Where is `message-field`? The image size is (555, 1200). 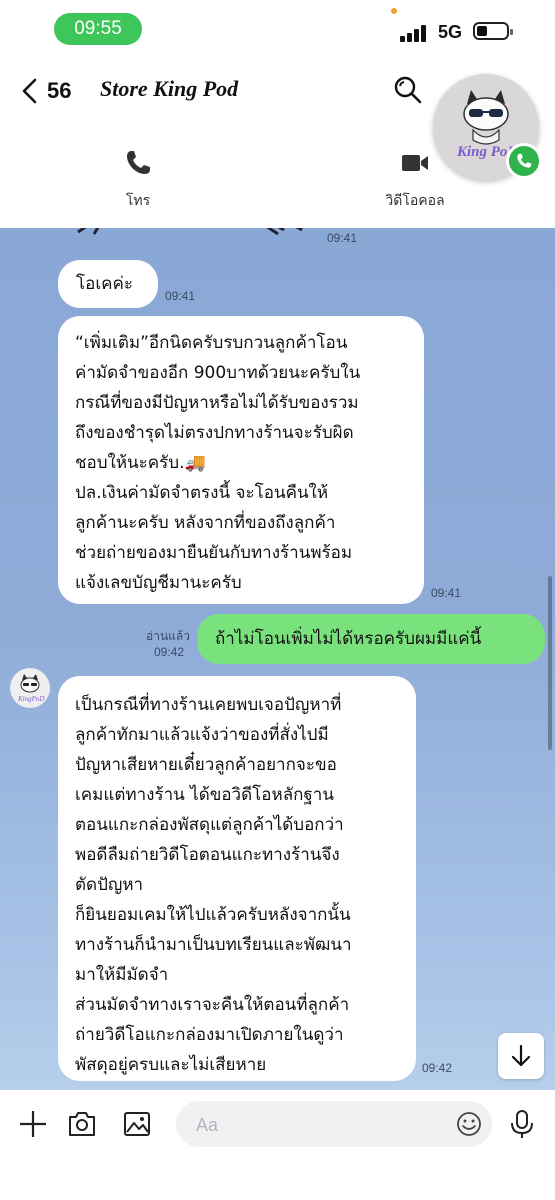 message-field is located at coordinates (334, 1125).